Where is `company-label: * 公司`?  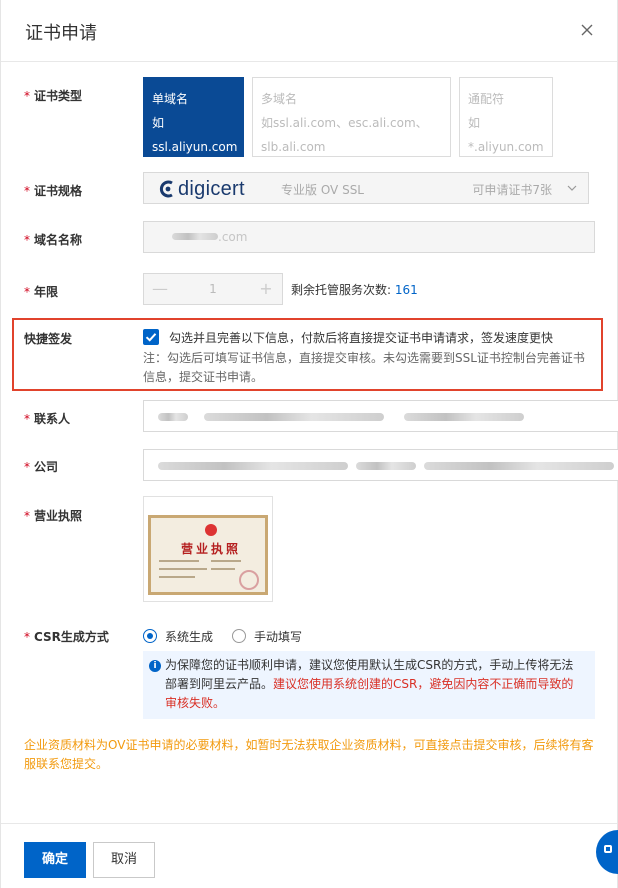 company-label: * 公司 is located at coordinates (41, 467).